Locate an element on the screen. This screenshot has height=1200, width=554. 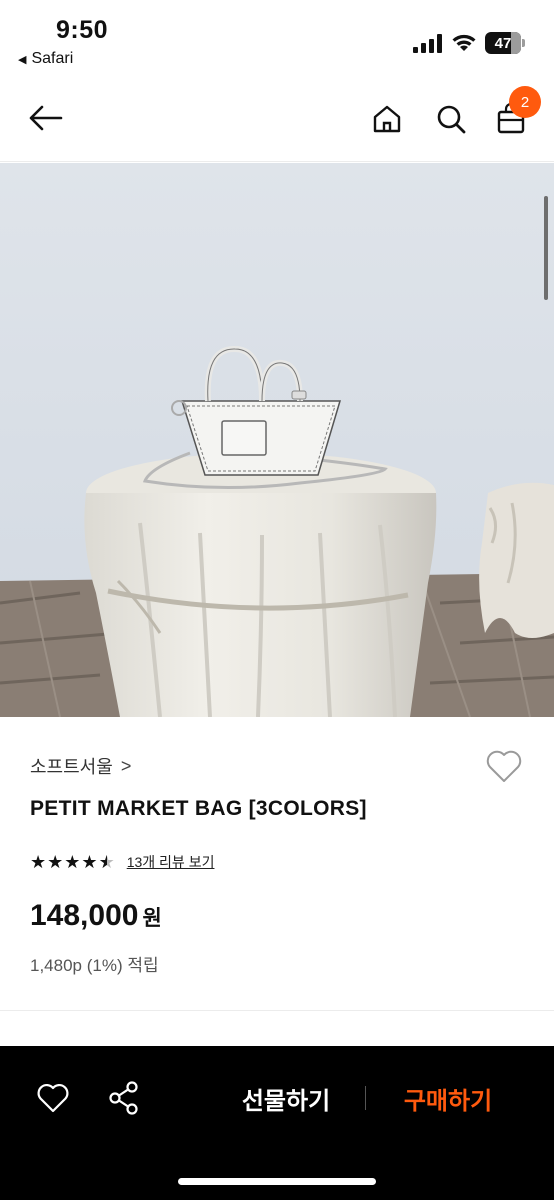
share-icon is located at coordinates (124, 1098).